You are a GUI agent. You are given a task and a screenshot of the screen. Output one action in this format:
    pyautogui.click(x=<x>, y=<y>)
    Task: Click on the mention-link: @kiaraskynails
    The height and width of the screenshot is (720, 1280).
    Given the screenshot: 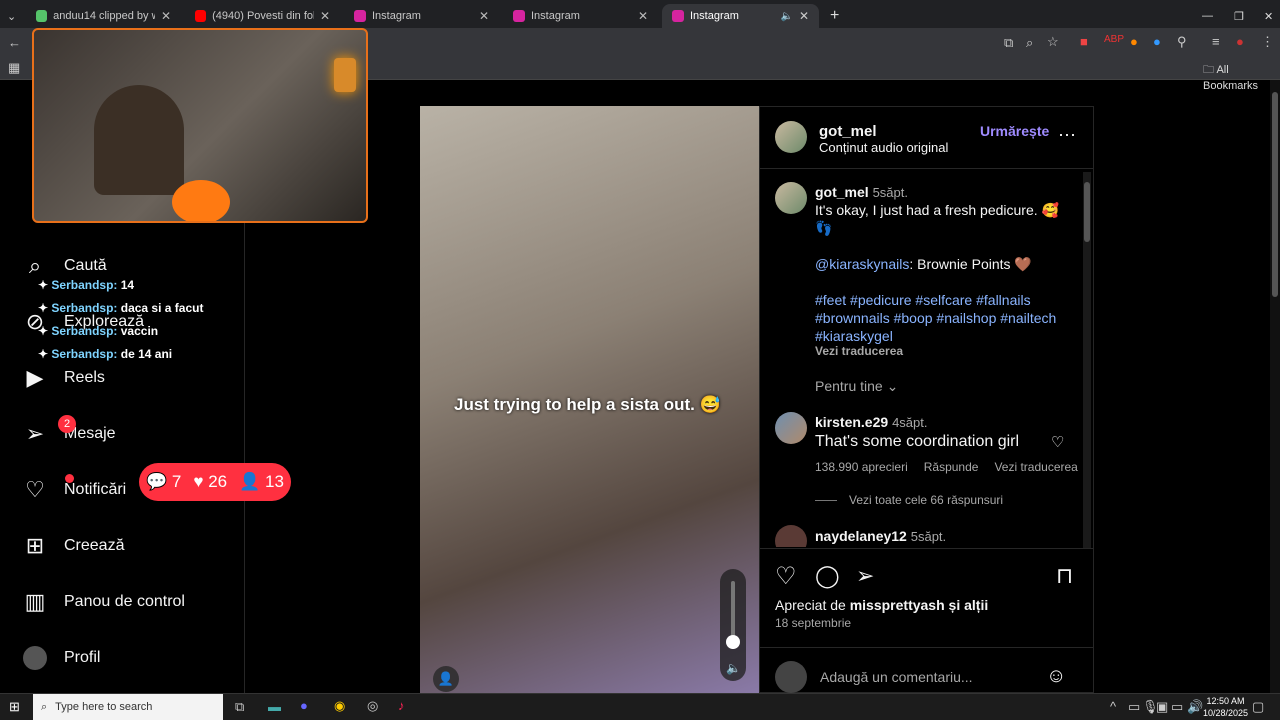 What is the action you would take?
    pyautogui.click(x=862, y=264)
    